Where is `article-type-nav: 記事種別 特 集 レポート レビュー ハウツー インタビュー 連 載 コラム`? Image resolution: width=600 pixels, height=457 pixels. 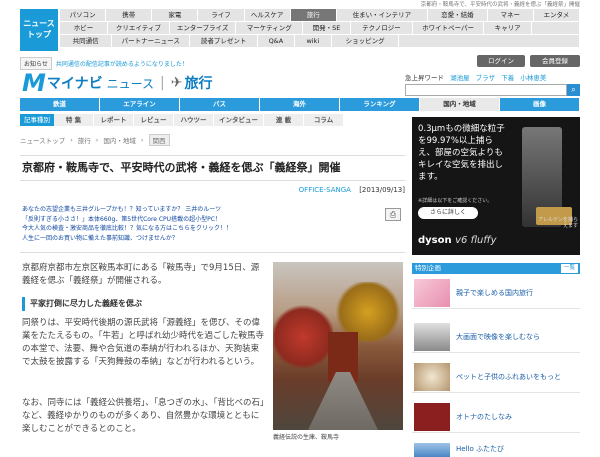
article-type-nav: 記事種別 特 集 レポート レビュー ハウツー インタビュー 連 載 コラム is located at coordinates (182, 120).